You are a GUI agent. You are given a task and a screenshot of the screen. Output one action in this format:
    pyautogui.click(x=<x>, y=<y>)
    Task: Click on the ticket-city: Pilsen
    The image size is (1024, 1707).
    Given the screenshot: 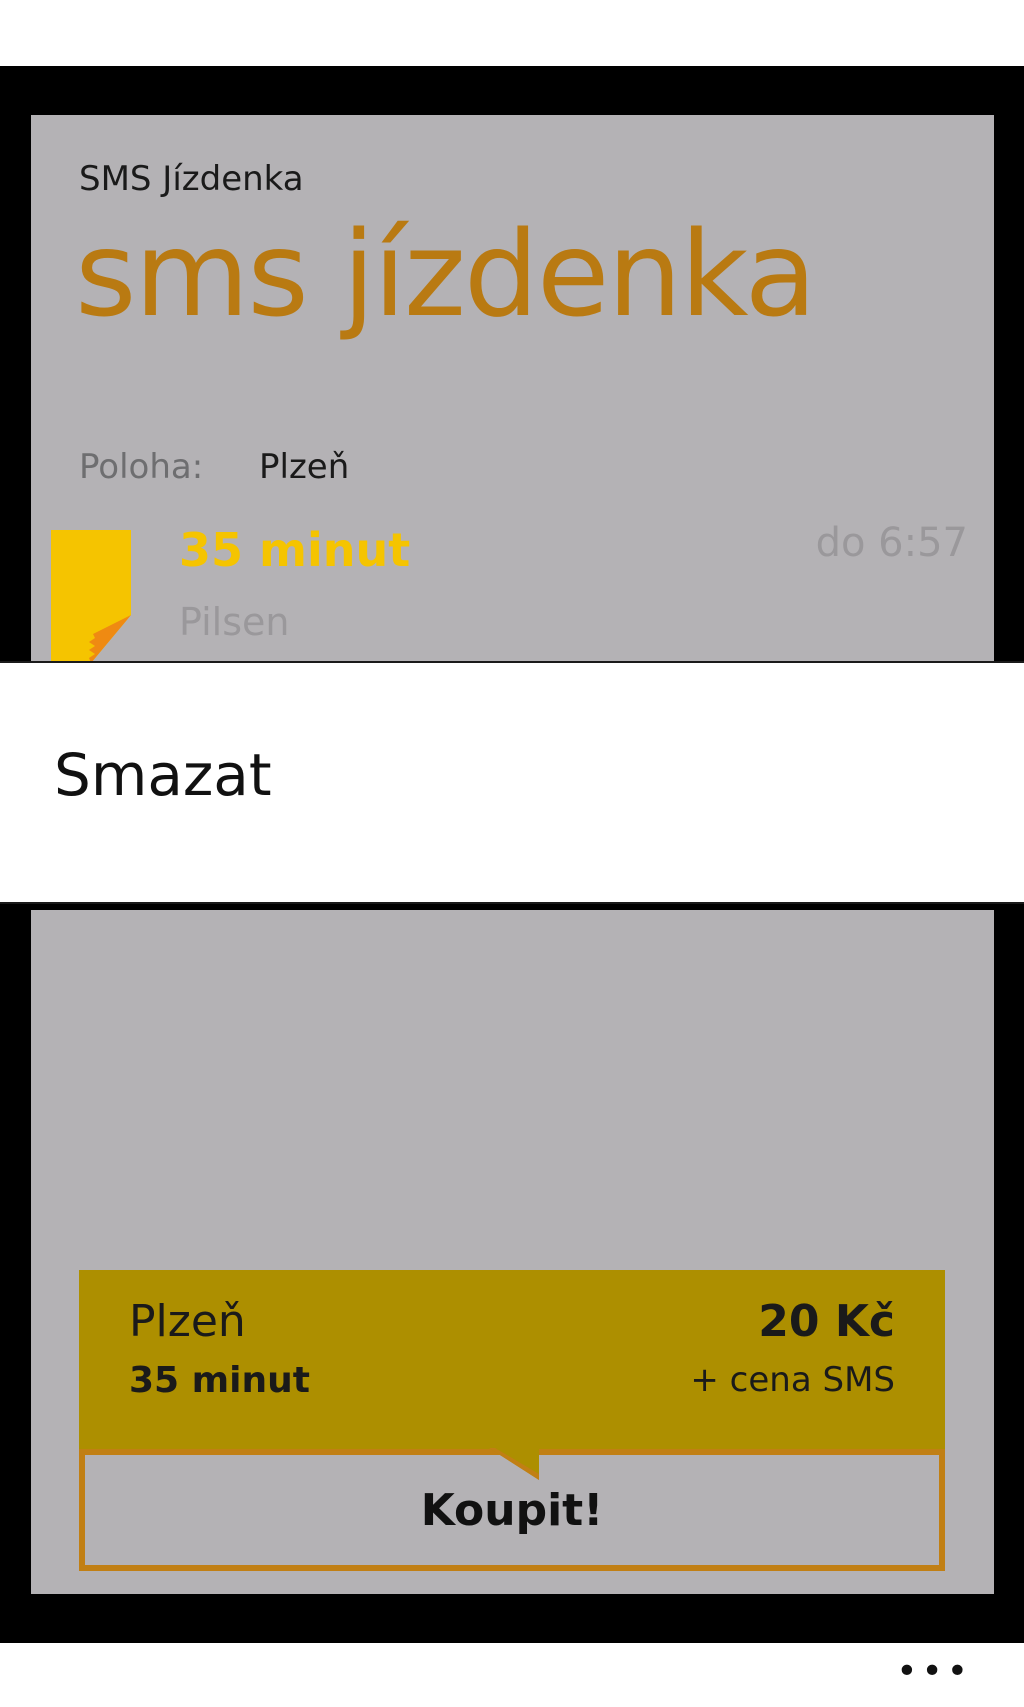 What is the action you would take?
    pyautogui.click(x=234, y=622)
    